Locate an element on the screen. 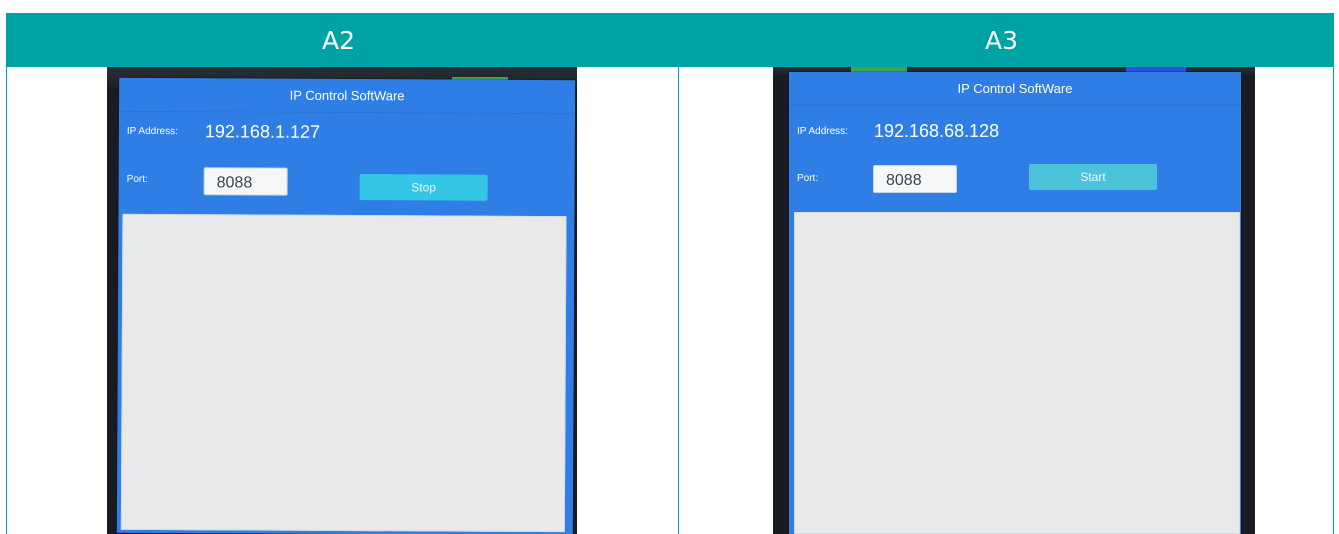 The width and height of the screenshot is (1339, 534). ip-address-value: 192.168.68.128 is located at coordinates (937, 131).